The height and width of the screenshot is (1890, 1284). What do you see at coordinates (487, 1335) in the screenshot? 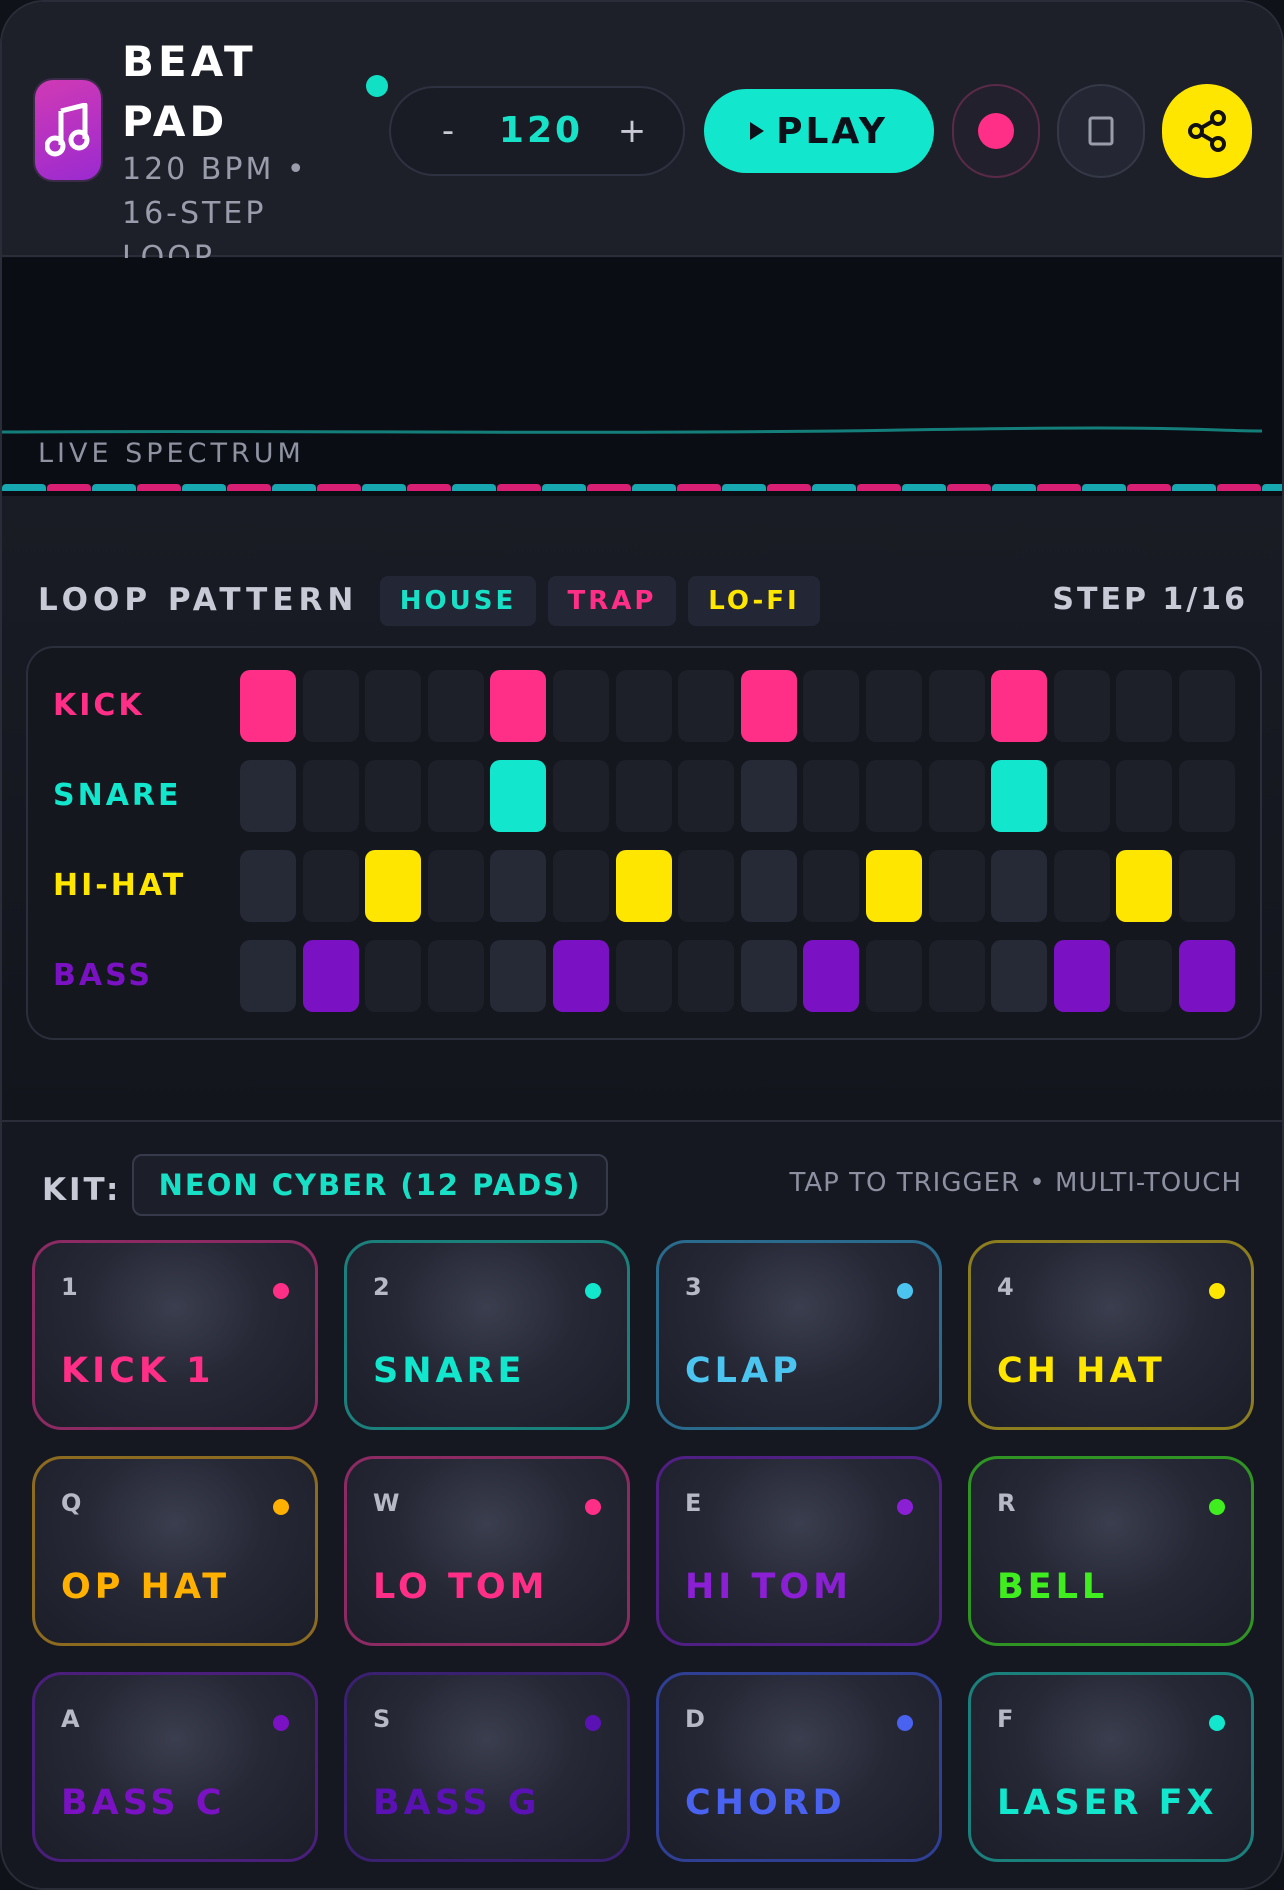
I see `pad-snare: 2 SNARE` at bounding box center [487, 1335].